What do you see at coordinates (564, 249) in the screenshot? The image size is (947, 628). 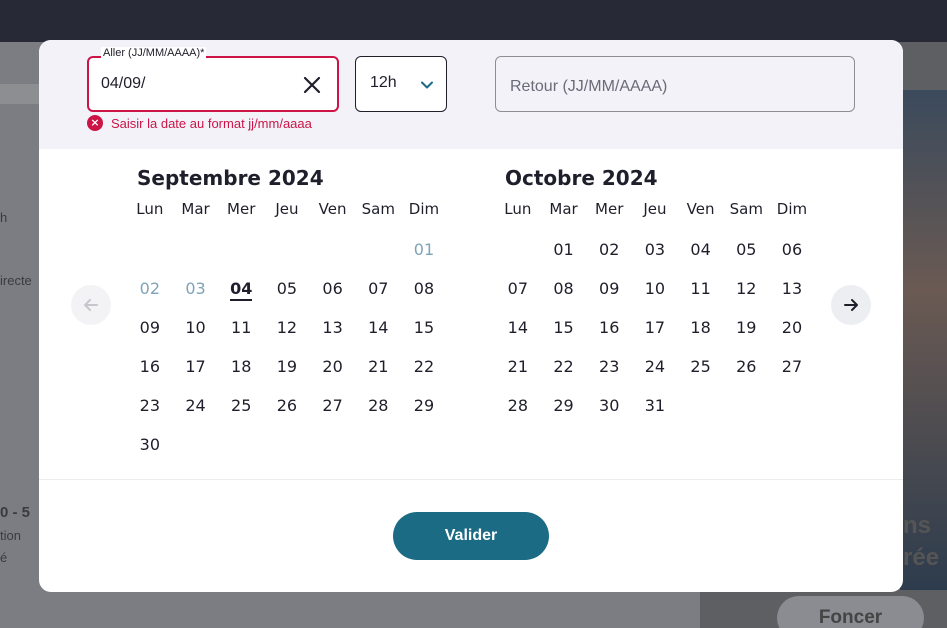 I see `day-cell: 01` at bounding box center [564, 249].